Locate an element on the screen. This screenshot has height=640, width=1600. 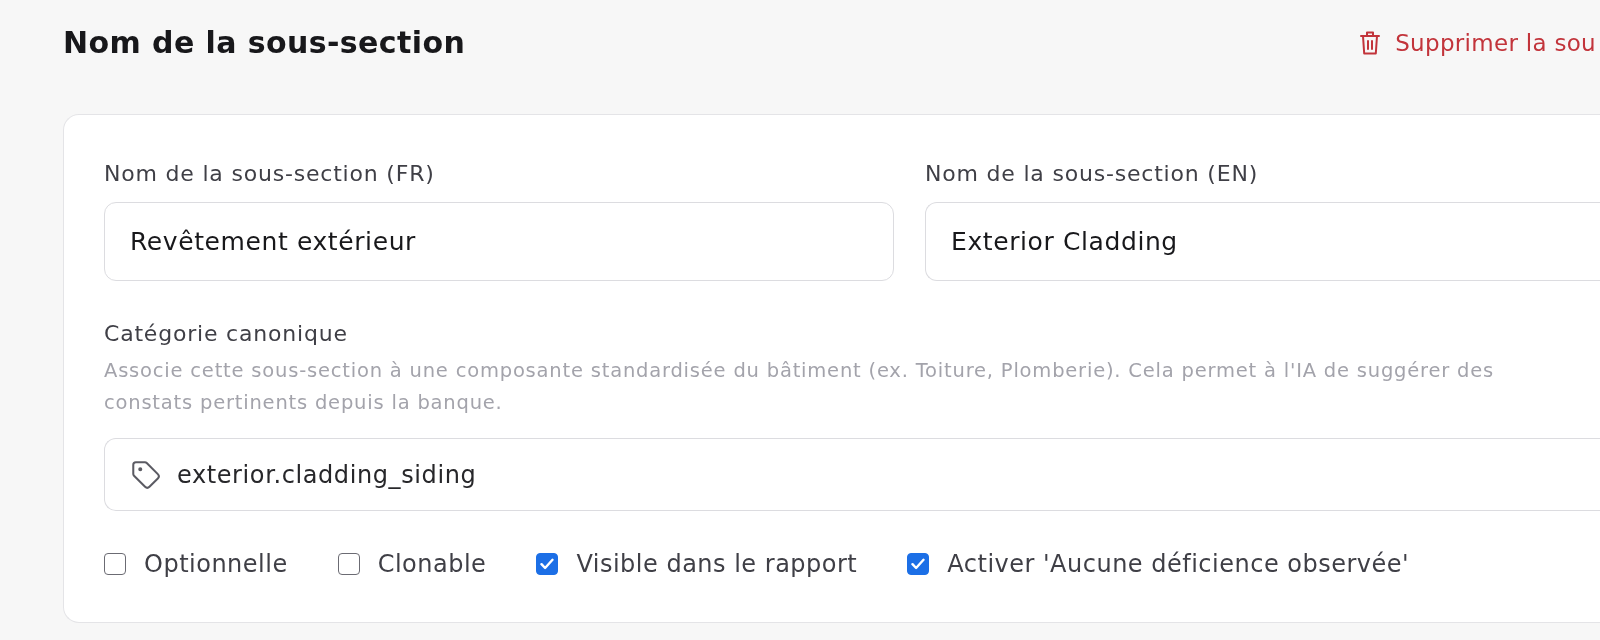
field-label: Nom de la sous-section (FR) is located at coordinates (269, 174).